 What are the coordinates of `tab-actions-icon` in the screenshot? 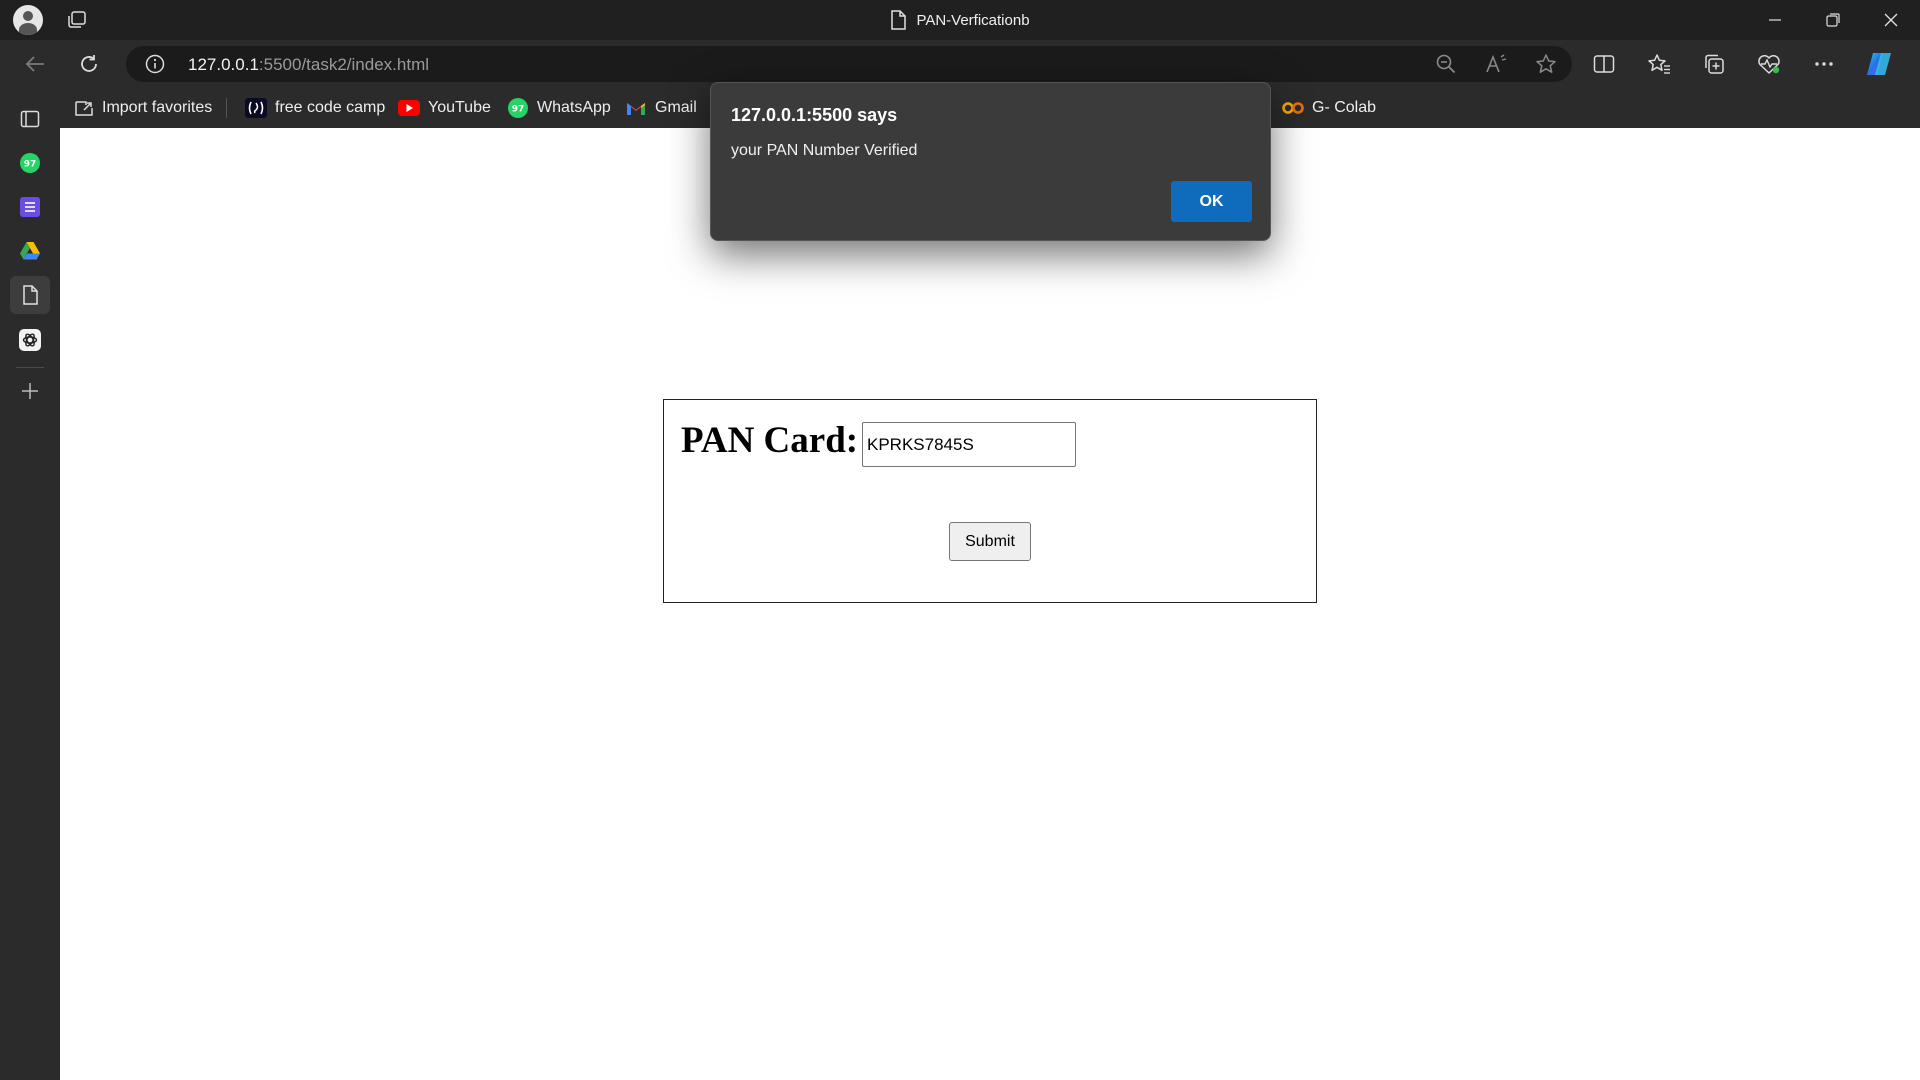 It's located at (30, 119).